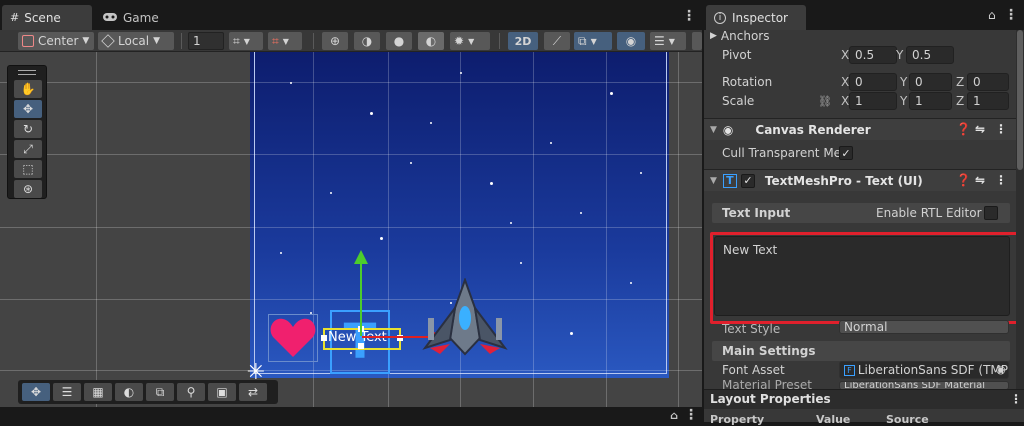 The image size is (1024, 426). I want to click on inspector-scrollbar-thumb, so click(1020, 100).